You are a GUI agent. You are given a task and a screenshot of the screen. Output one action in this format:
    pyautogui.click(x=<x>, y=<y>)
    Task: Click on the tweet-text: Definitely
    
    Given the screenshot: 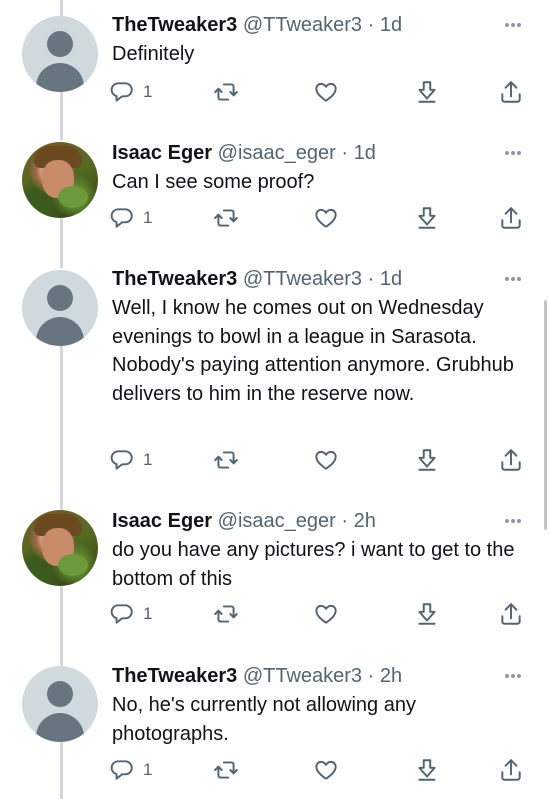 What is the action you would take?
    pyautogui.click(x=153, y=54)
    